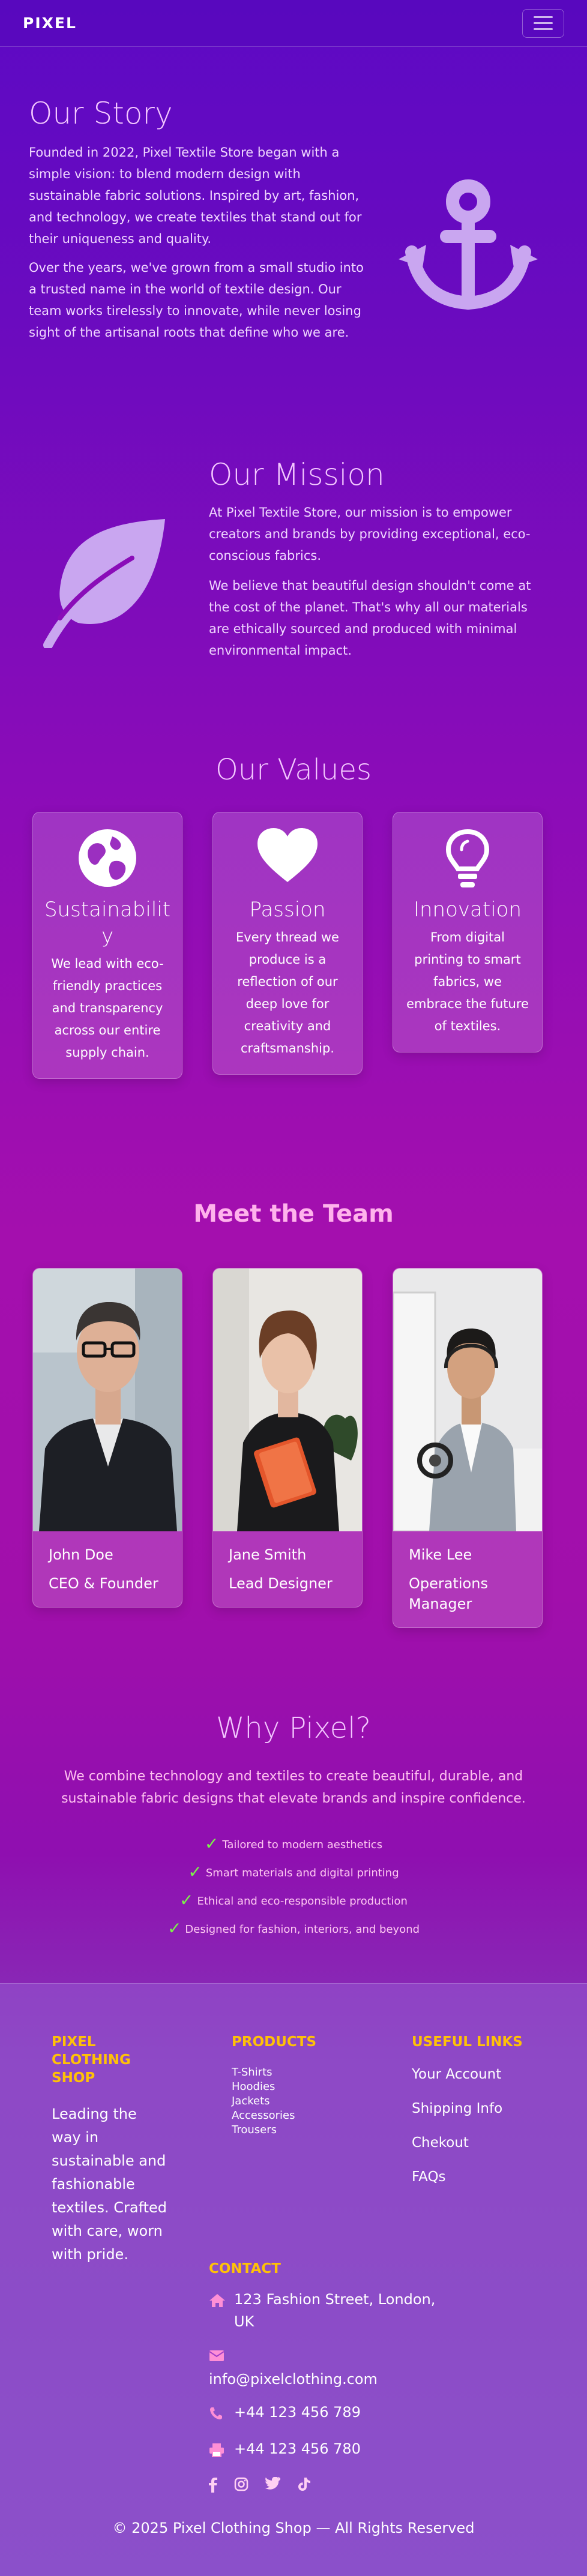  I want to click on contact-email: info@pixelclothing.com, so click(329, 2367).